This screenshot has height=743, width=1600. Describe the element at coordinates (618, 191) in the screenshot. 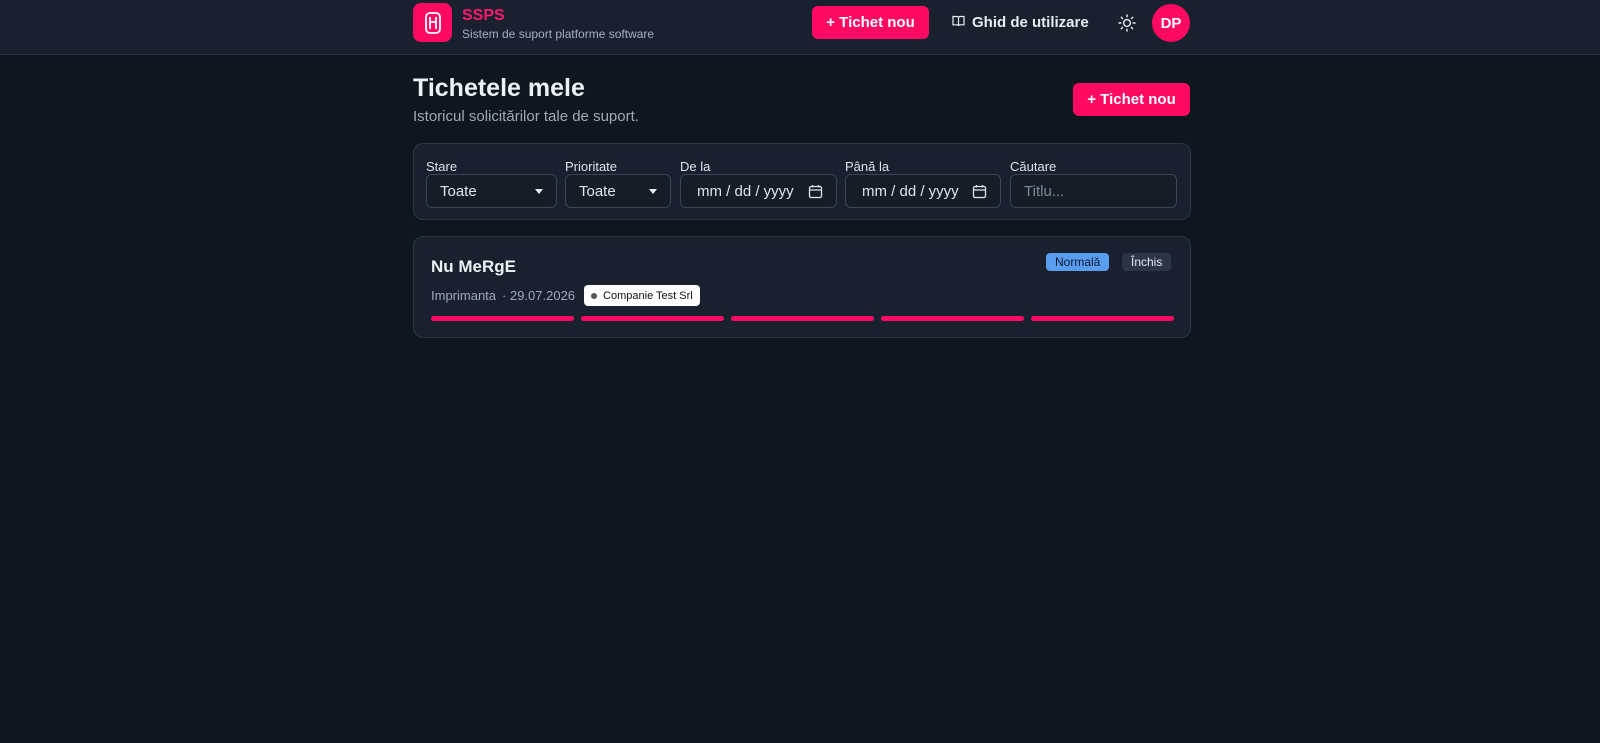

I see `priority-filter-select: Toate` at that location.